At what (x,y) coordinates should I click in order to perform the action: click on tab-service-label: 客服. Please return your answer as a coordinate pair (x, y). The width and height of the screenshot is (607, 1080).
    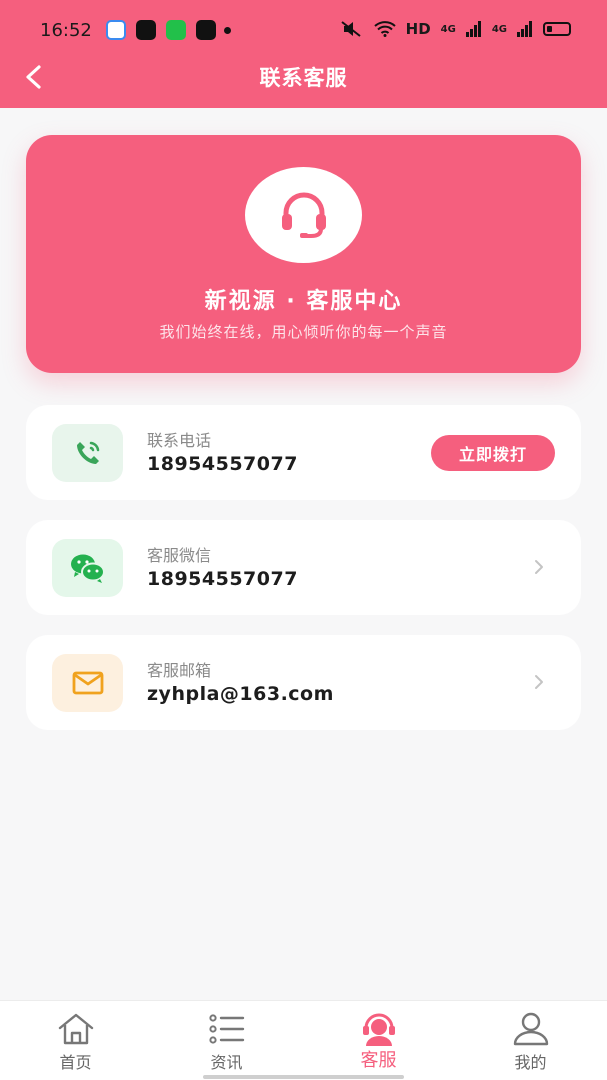
    Looking at the image, I should click on (378, 1060).